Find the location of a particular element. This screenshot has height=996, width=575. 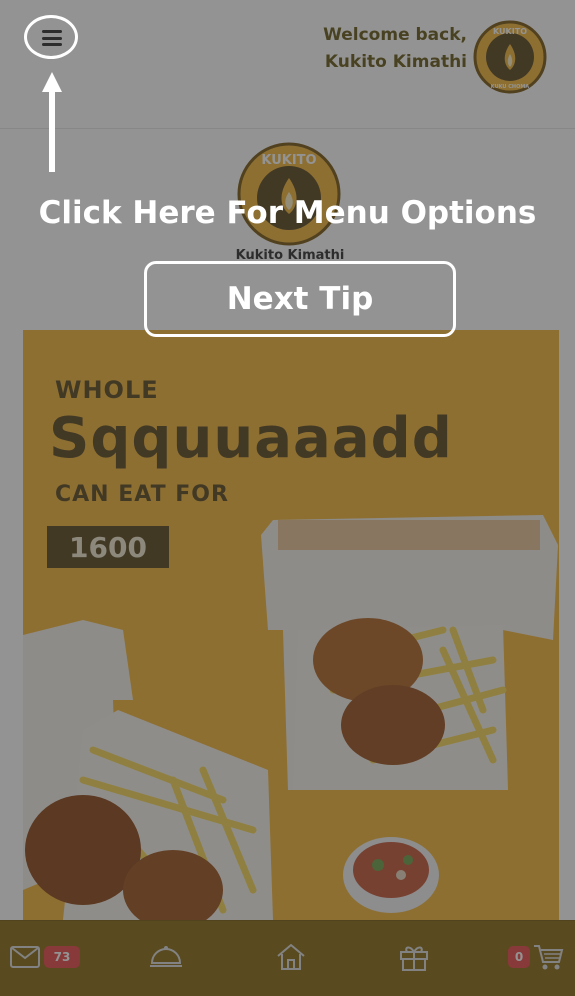

next-tip-button: Next Tip is located at coordinates (300, 299).